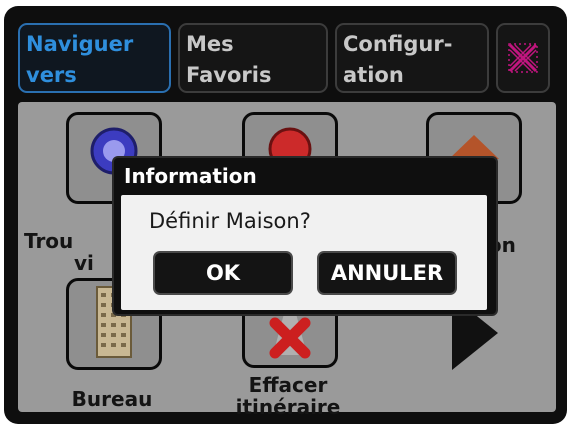 Image resolution: width=573 pixels, height=428 pixels. I want to click on menu-item-office-label: Bureau, so click(112, 399).